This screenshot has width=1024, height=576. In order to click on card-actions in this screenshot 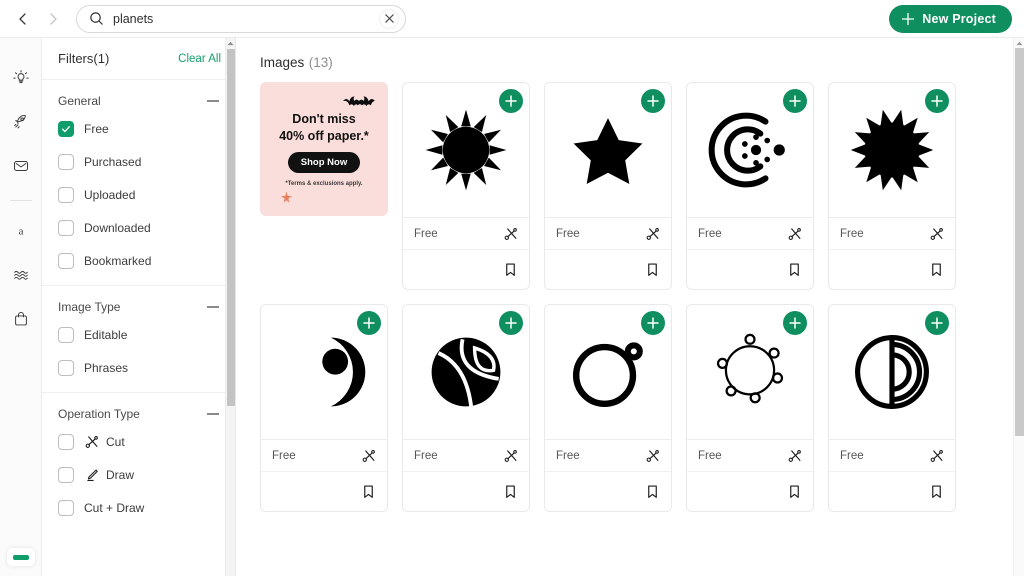, I will do `click(892, 491)`.